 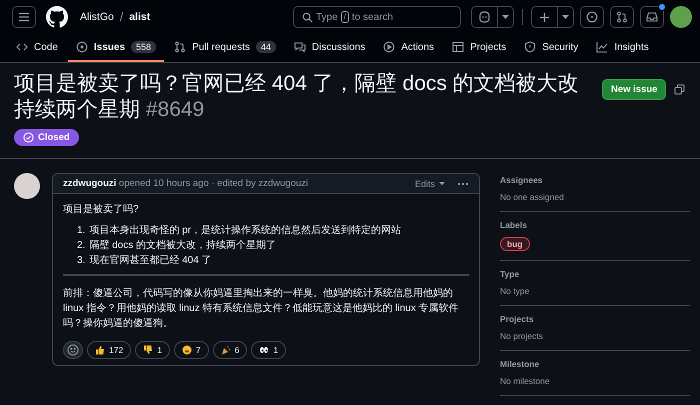 I want to click on repo-link: alist, so click(x=139, y=17).